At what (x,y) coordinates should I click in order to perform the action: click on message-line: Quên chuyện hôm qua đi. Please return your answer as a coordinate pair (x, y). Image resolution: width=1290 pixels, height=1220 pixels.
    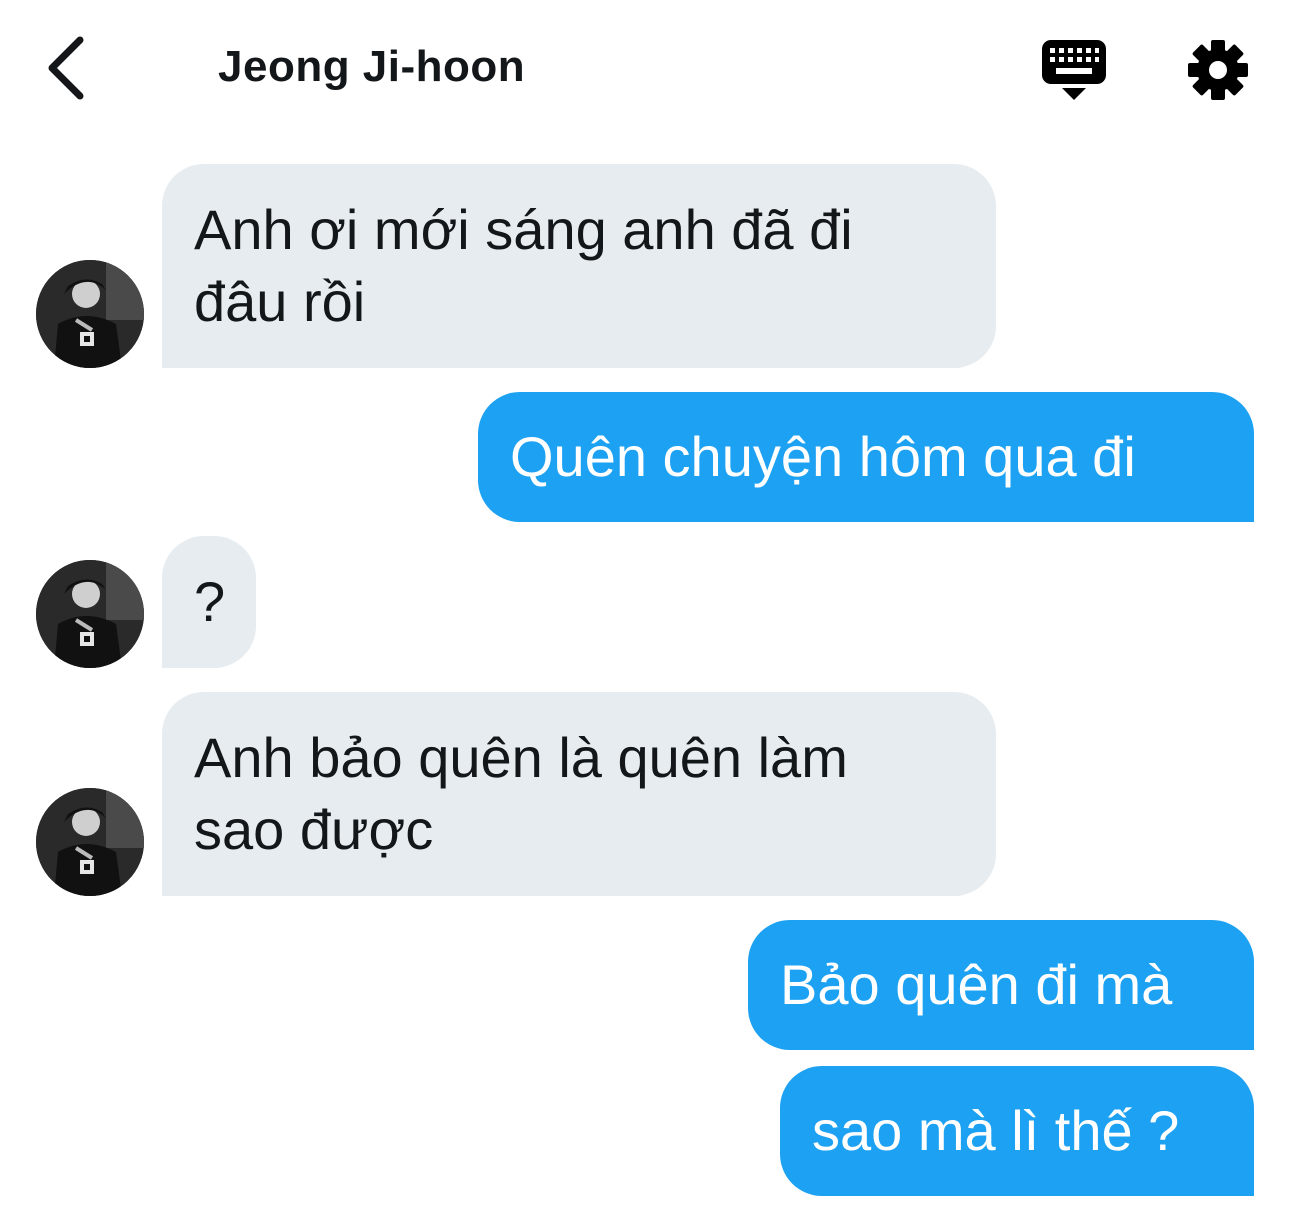
    Looking at the image, I should click on (823, 456).